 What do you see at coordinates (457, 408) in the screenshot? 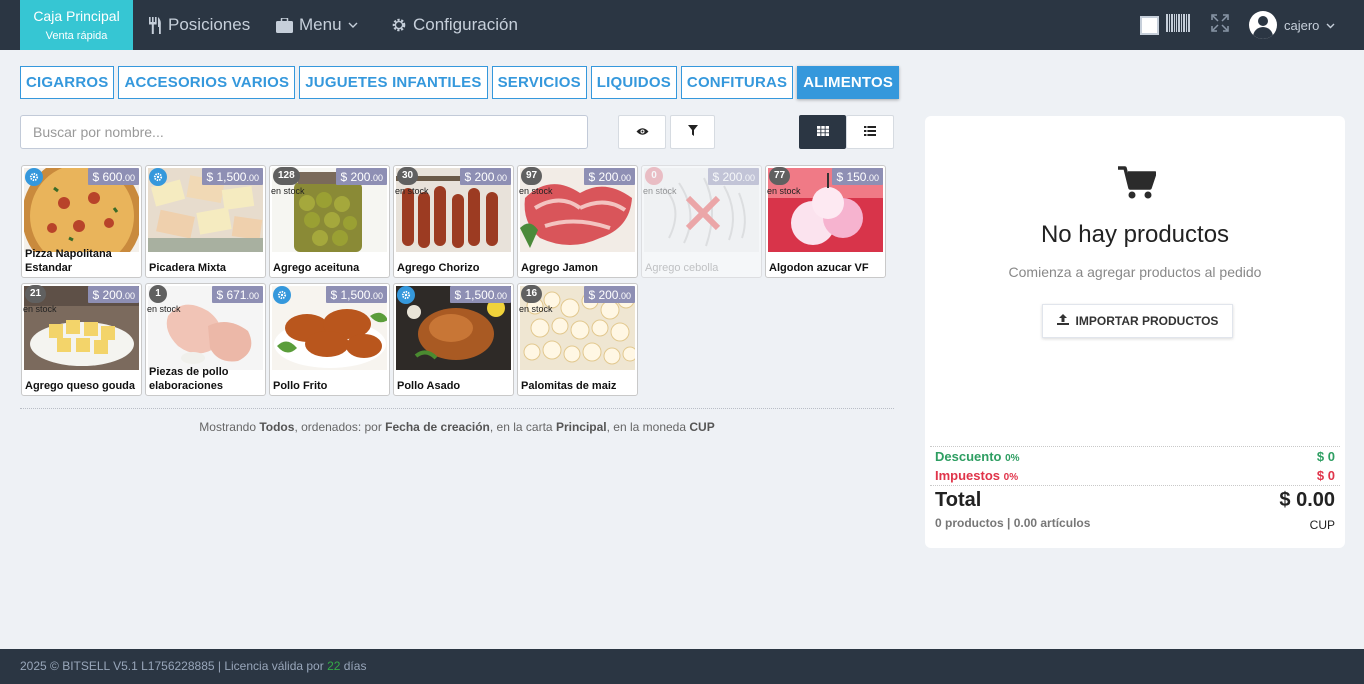
I see `divider` at bounding box center [457, 408].